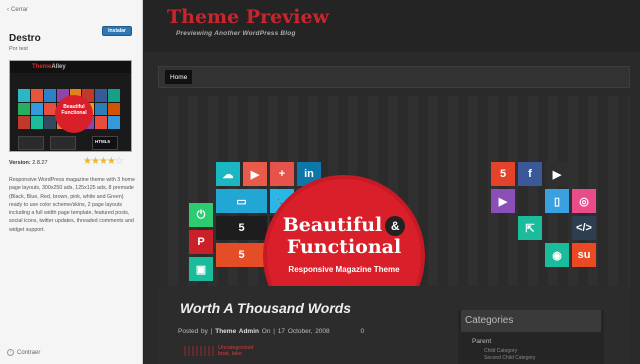  I want to click on hero-subtitle: Responsive Magazine Theme, so click(344, 269).